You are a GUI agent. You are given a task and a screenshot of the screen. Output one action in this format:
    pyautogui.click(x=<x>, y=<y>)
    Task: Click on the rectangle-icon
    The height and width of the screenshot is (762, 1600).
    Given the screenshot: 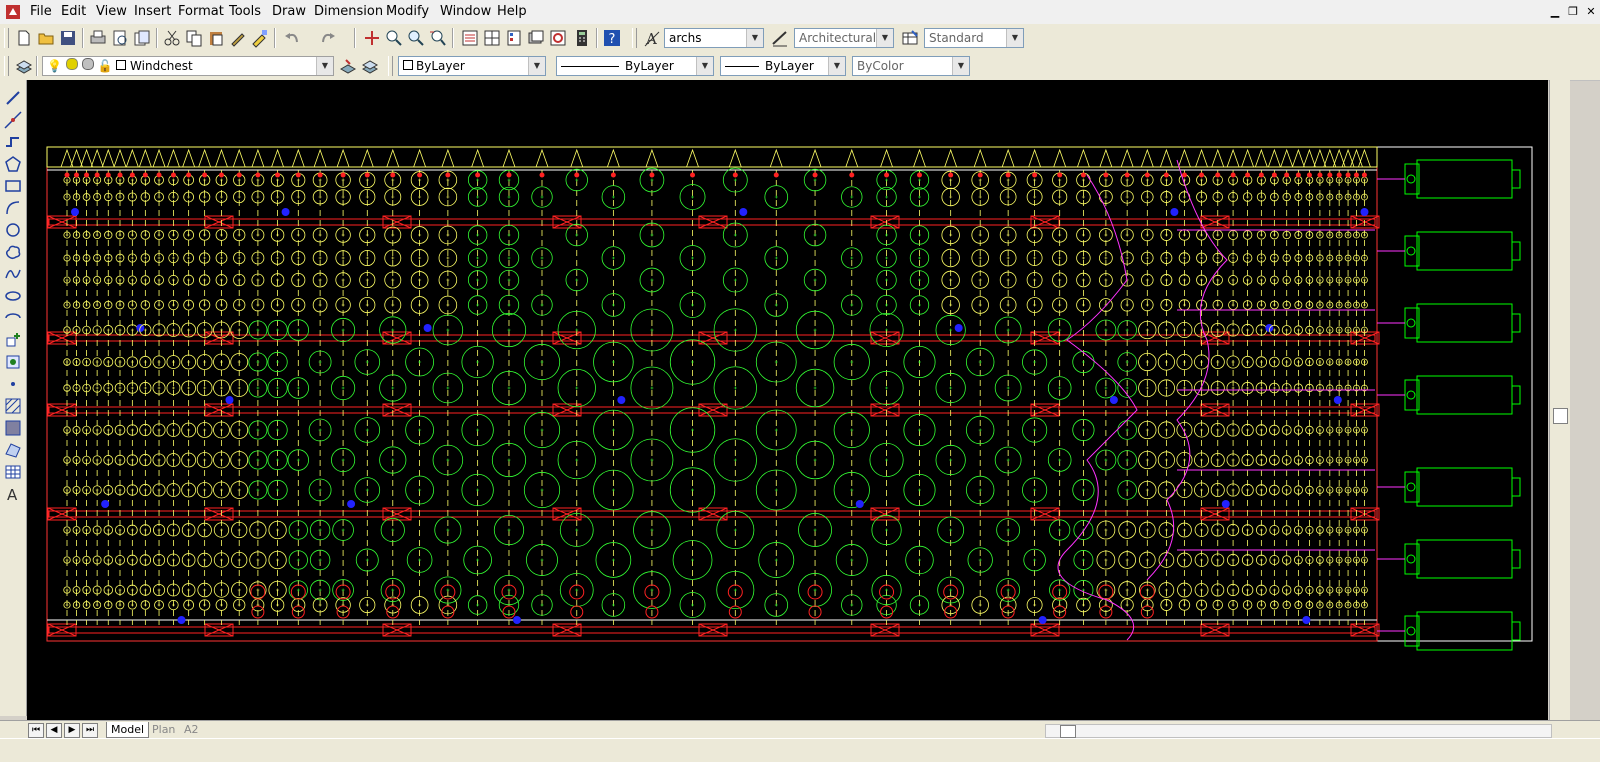 What is the action you would take?
    pyautogui.click(x=13, y=186)
    